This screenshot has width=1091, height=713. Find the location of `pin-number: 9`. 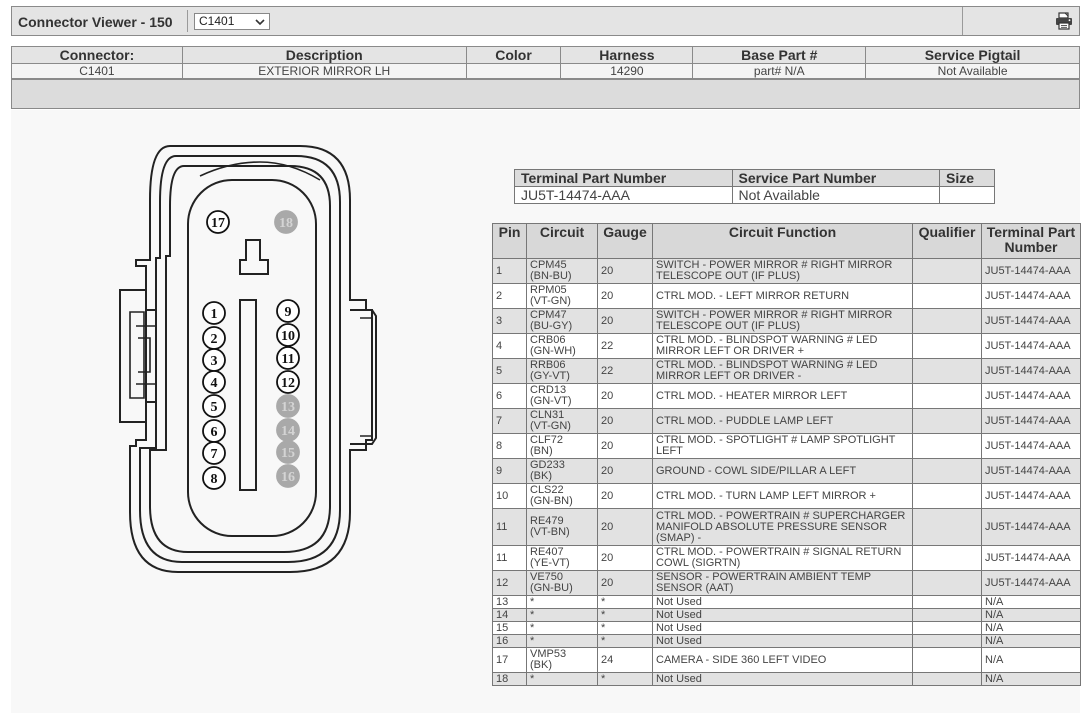

pin-number: 9 is located at coordinates (509, 471).